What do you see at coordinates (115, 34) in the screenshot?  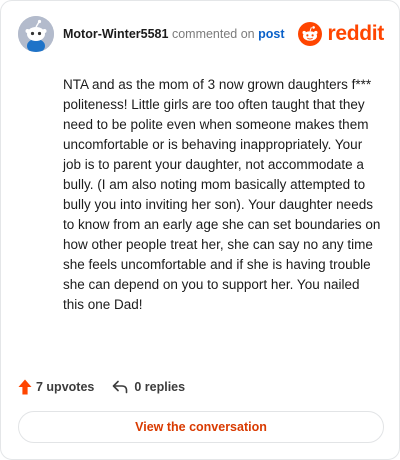 I see `username: Motor-Winter5581` at bounding box center [115, 34].